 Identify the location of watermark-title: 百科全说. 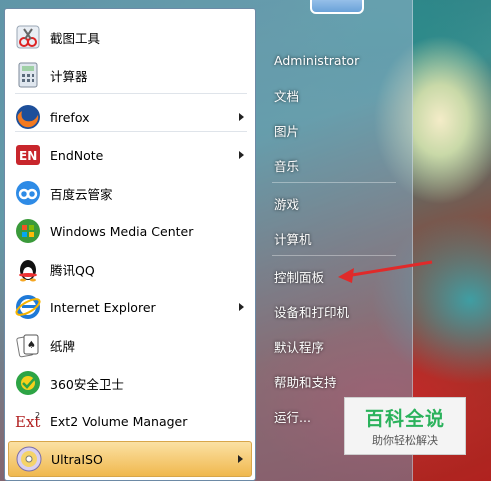
(404, 419).